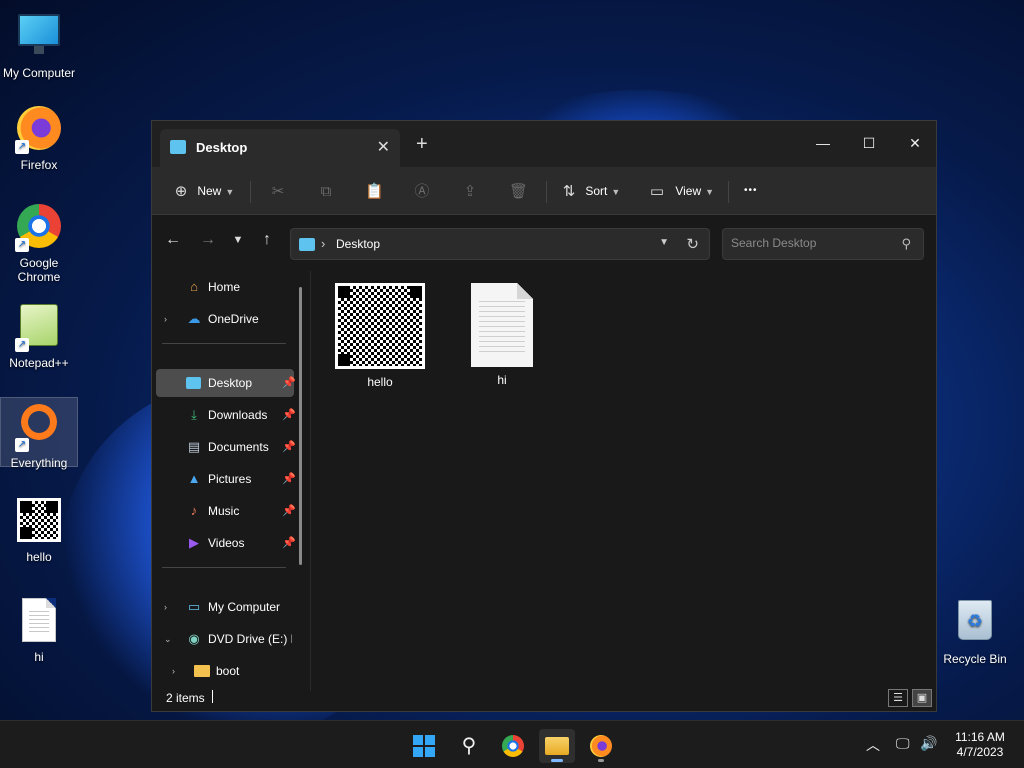 The height and width of the screenshot is (768, 1024). I want to click on desktop-icon-label: Notepad++, so click(39, 363).